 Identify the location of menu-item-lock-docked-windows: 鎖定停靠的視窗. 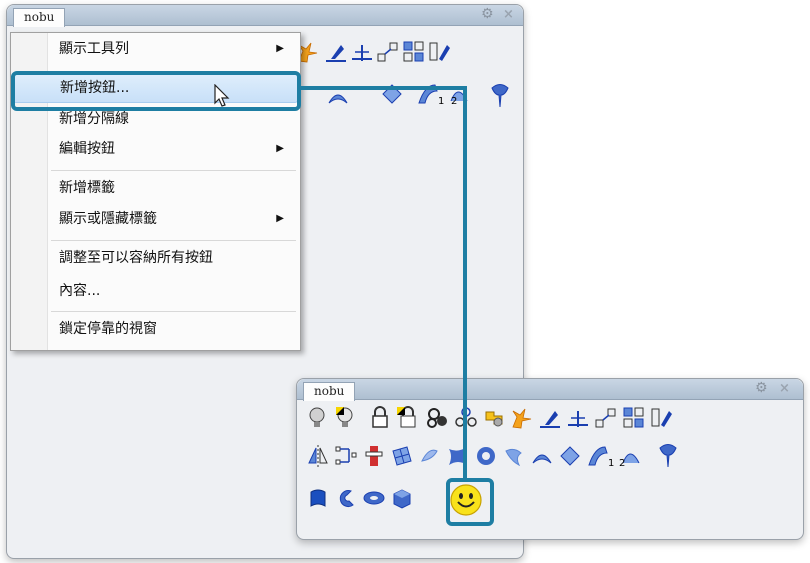
(155, 329).